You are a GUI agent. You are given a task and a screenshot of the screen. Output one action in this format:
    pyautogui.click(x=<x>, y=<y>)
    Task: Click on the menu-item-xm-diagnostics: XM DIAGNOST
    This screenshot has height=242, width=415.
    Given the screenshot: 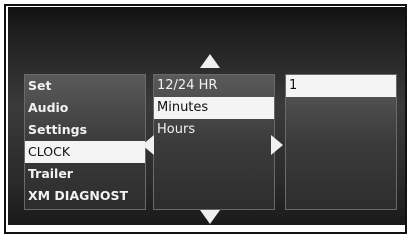 What is the action you would take?
    pyautogui.click(x=85, y=196)
    